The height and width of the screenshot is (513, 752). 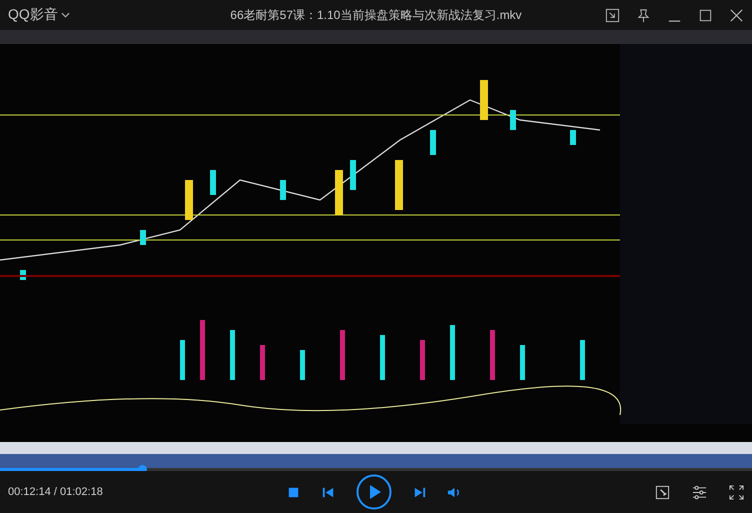 I want to click on maximize-icon, so click(x=705, y=15).